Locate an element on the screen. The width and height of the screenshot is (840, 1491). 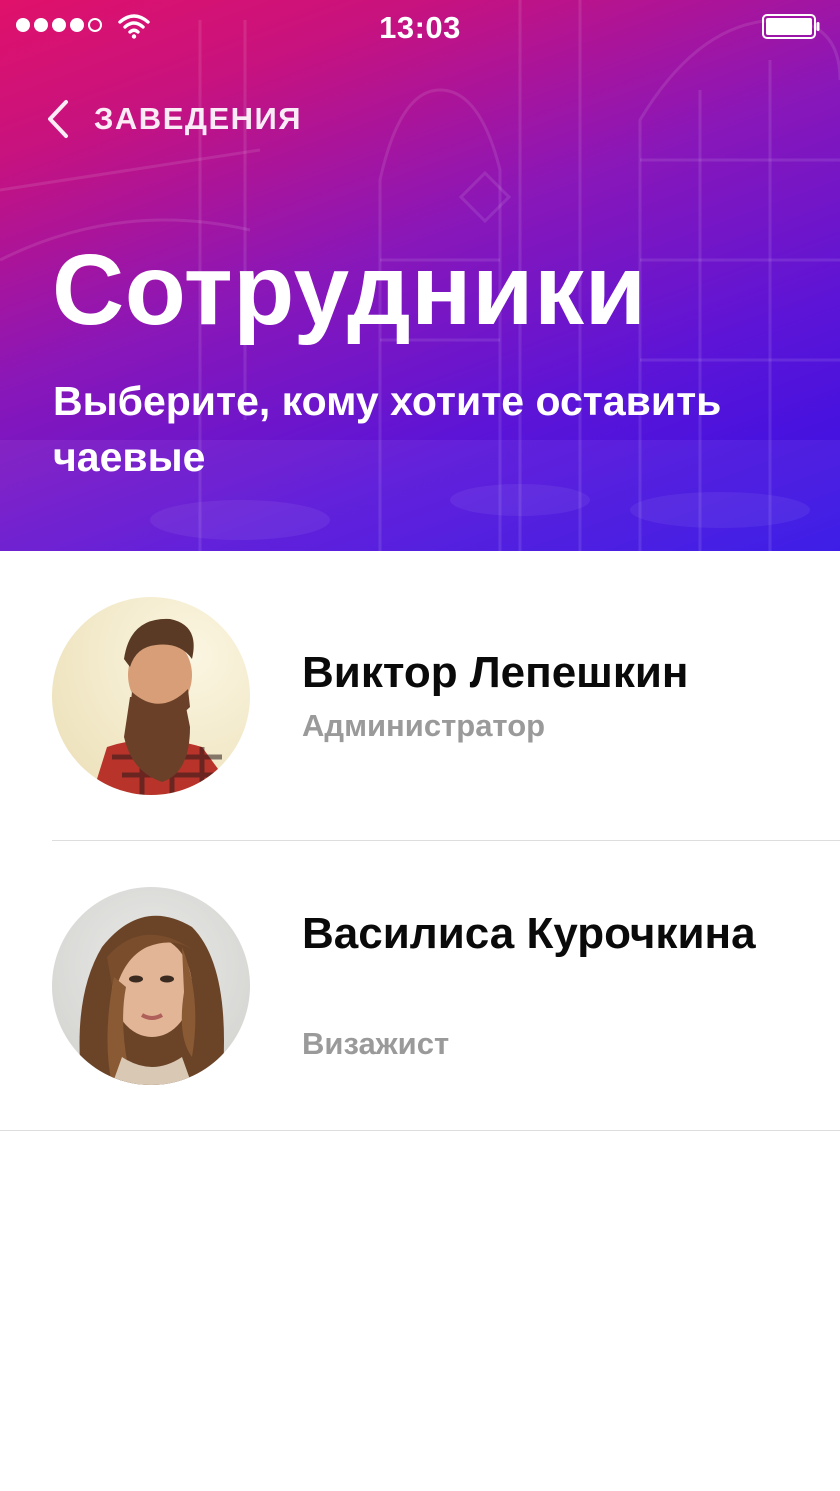
page-title: Сотрудники is located at coordinates (349, 290).